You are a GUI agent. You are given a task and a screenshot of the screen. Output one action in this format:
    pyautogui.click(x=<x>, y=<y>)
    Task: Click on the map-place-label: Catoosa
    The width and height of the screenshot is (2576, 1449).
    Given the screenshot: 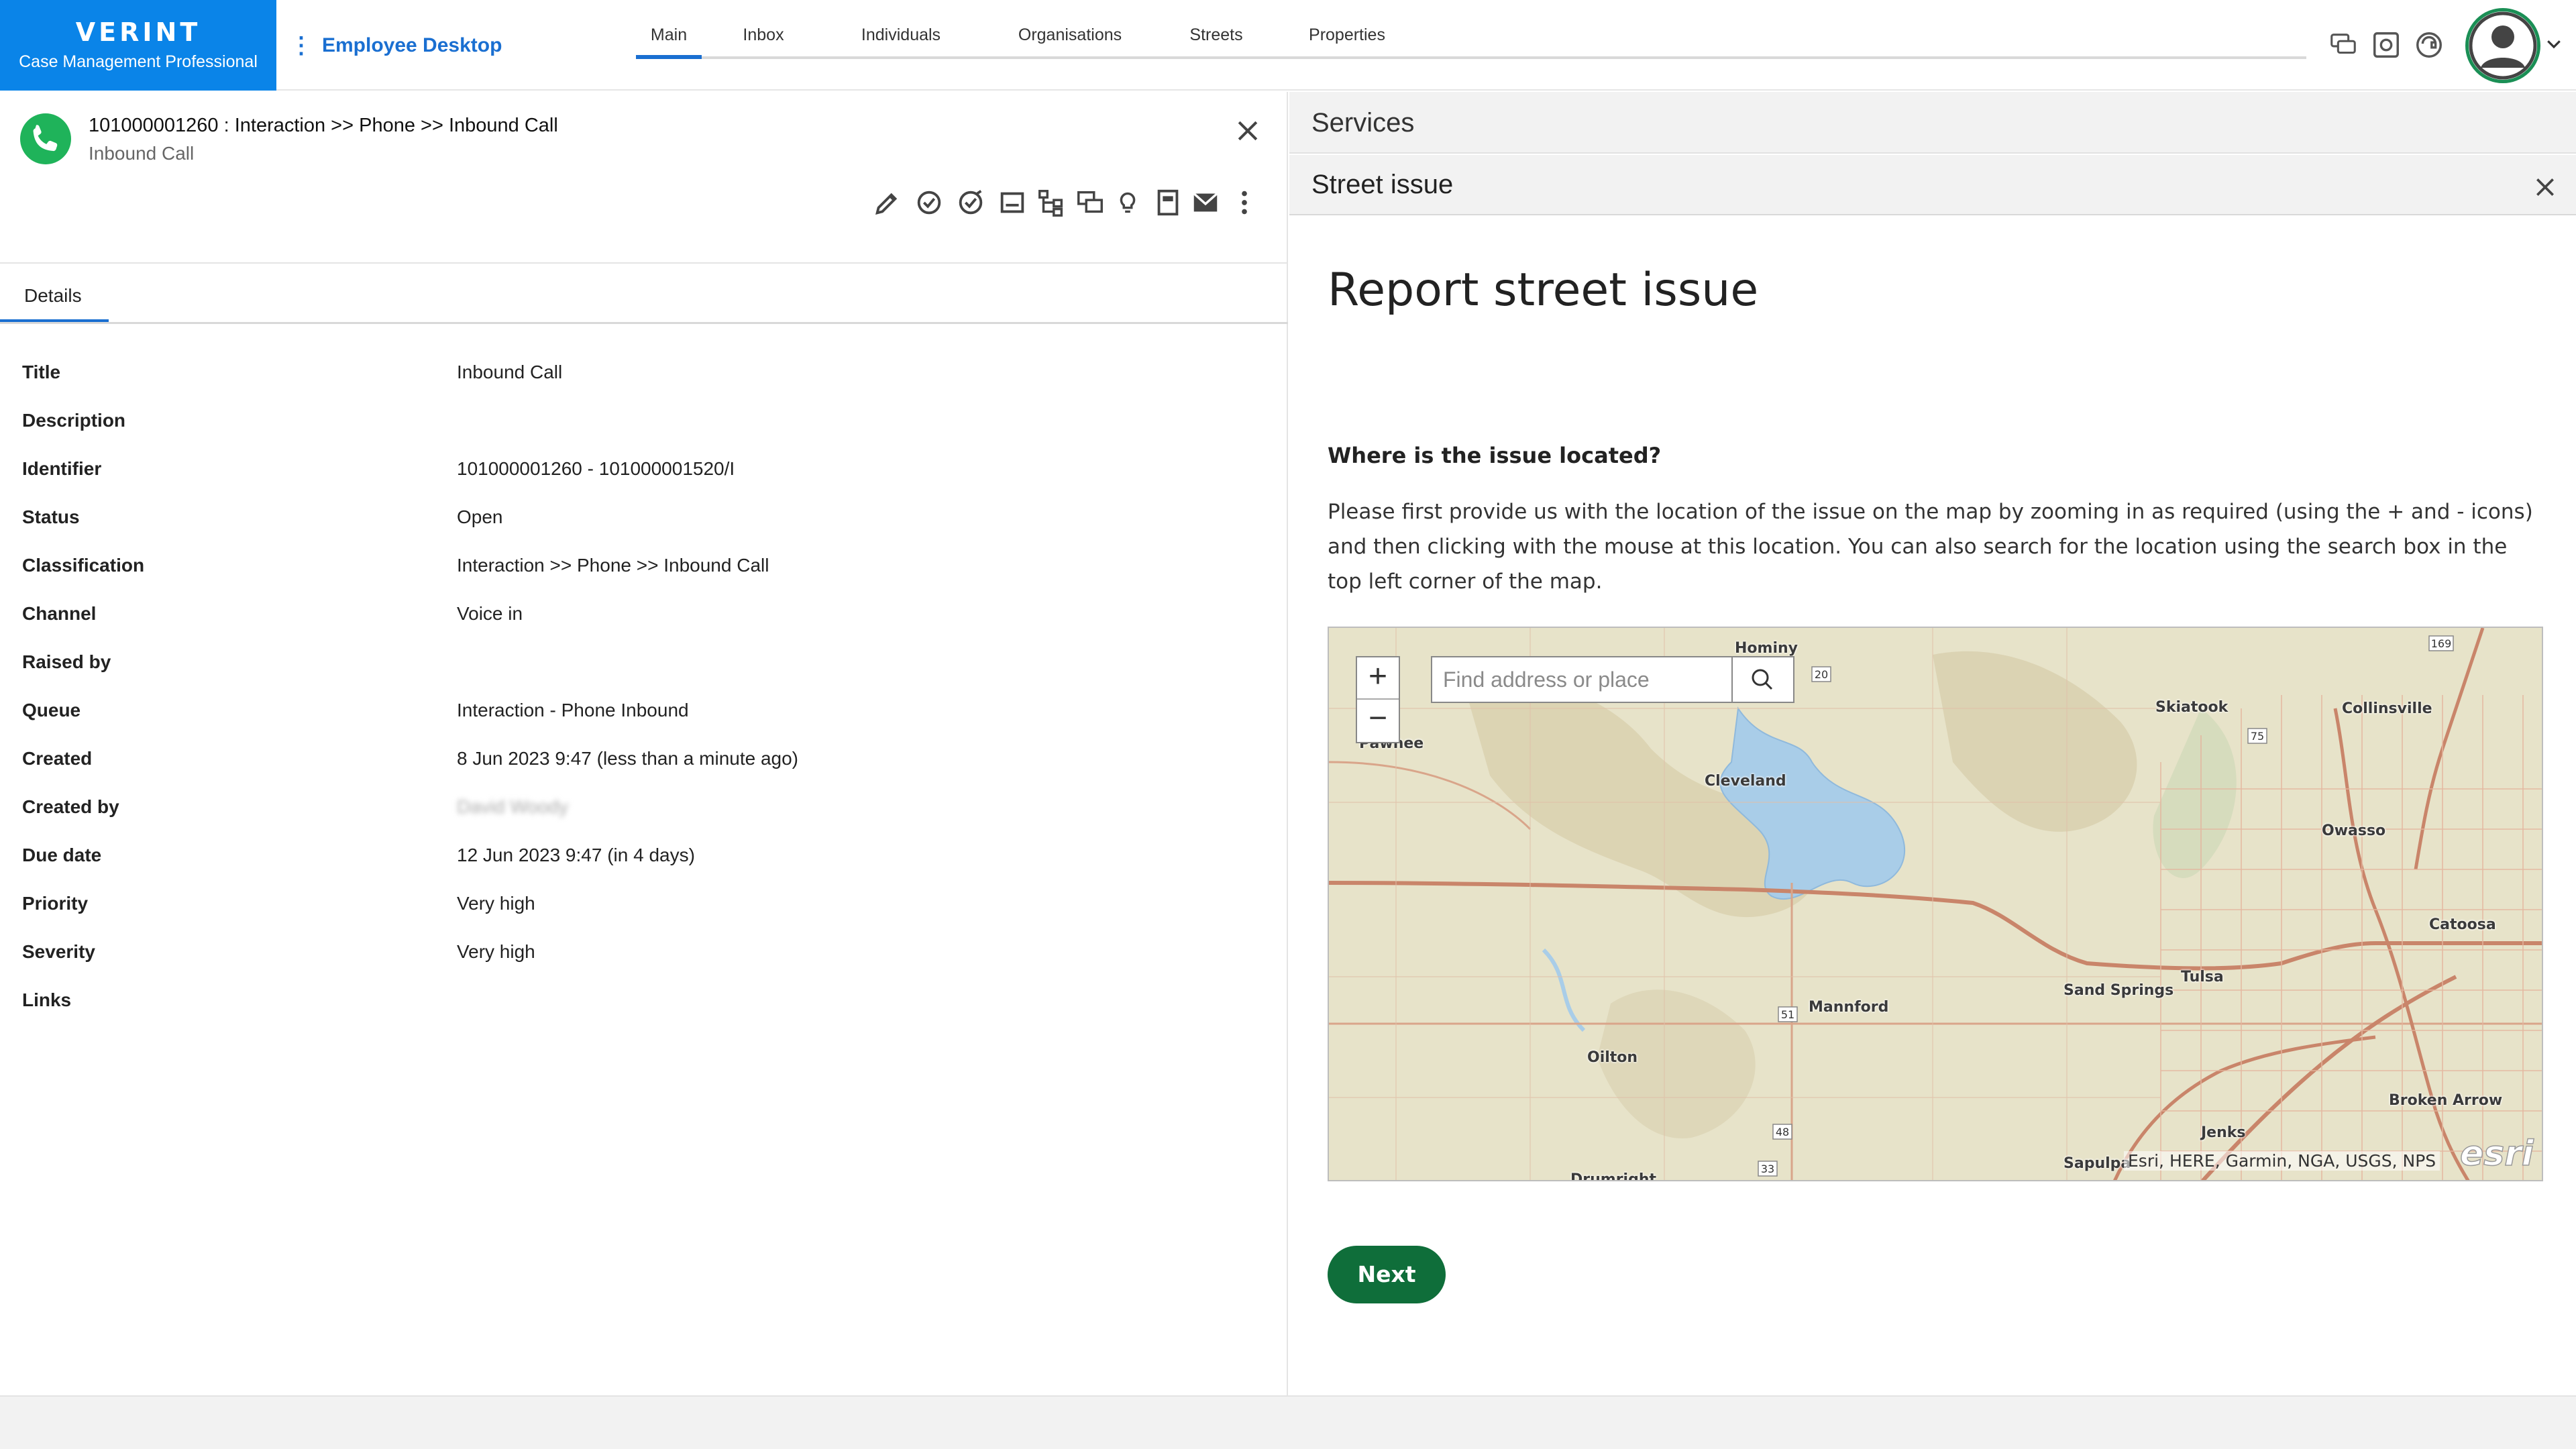 What is the action you would take?
    pyautogui.click(x=2462, y=924)
    